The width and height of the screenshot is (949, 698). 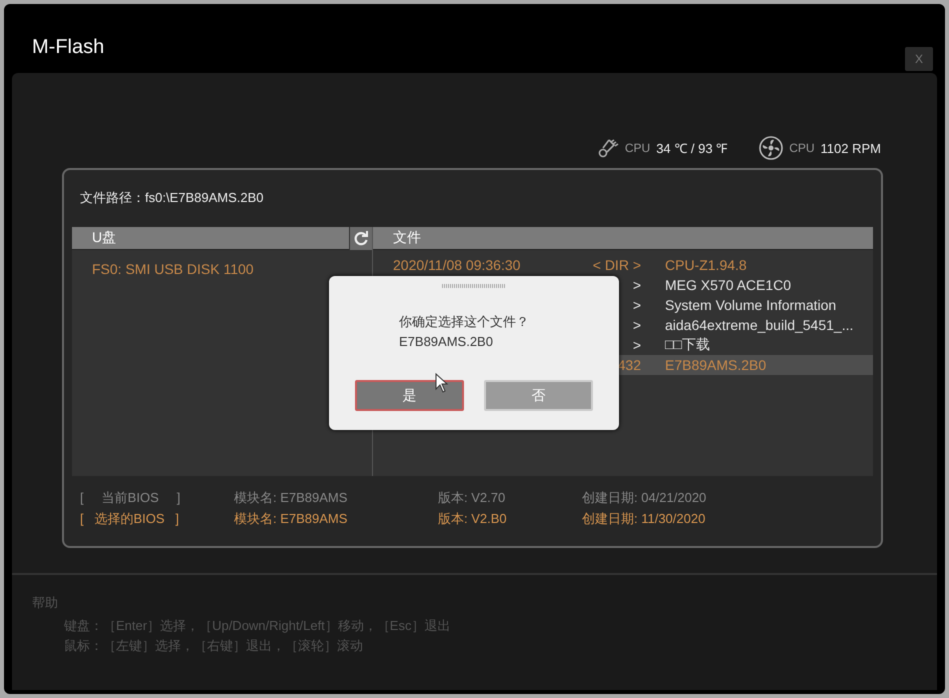 I want to click on close-button: X, so click(x=919, y=59).